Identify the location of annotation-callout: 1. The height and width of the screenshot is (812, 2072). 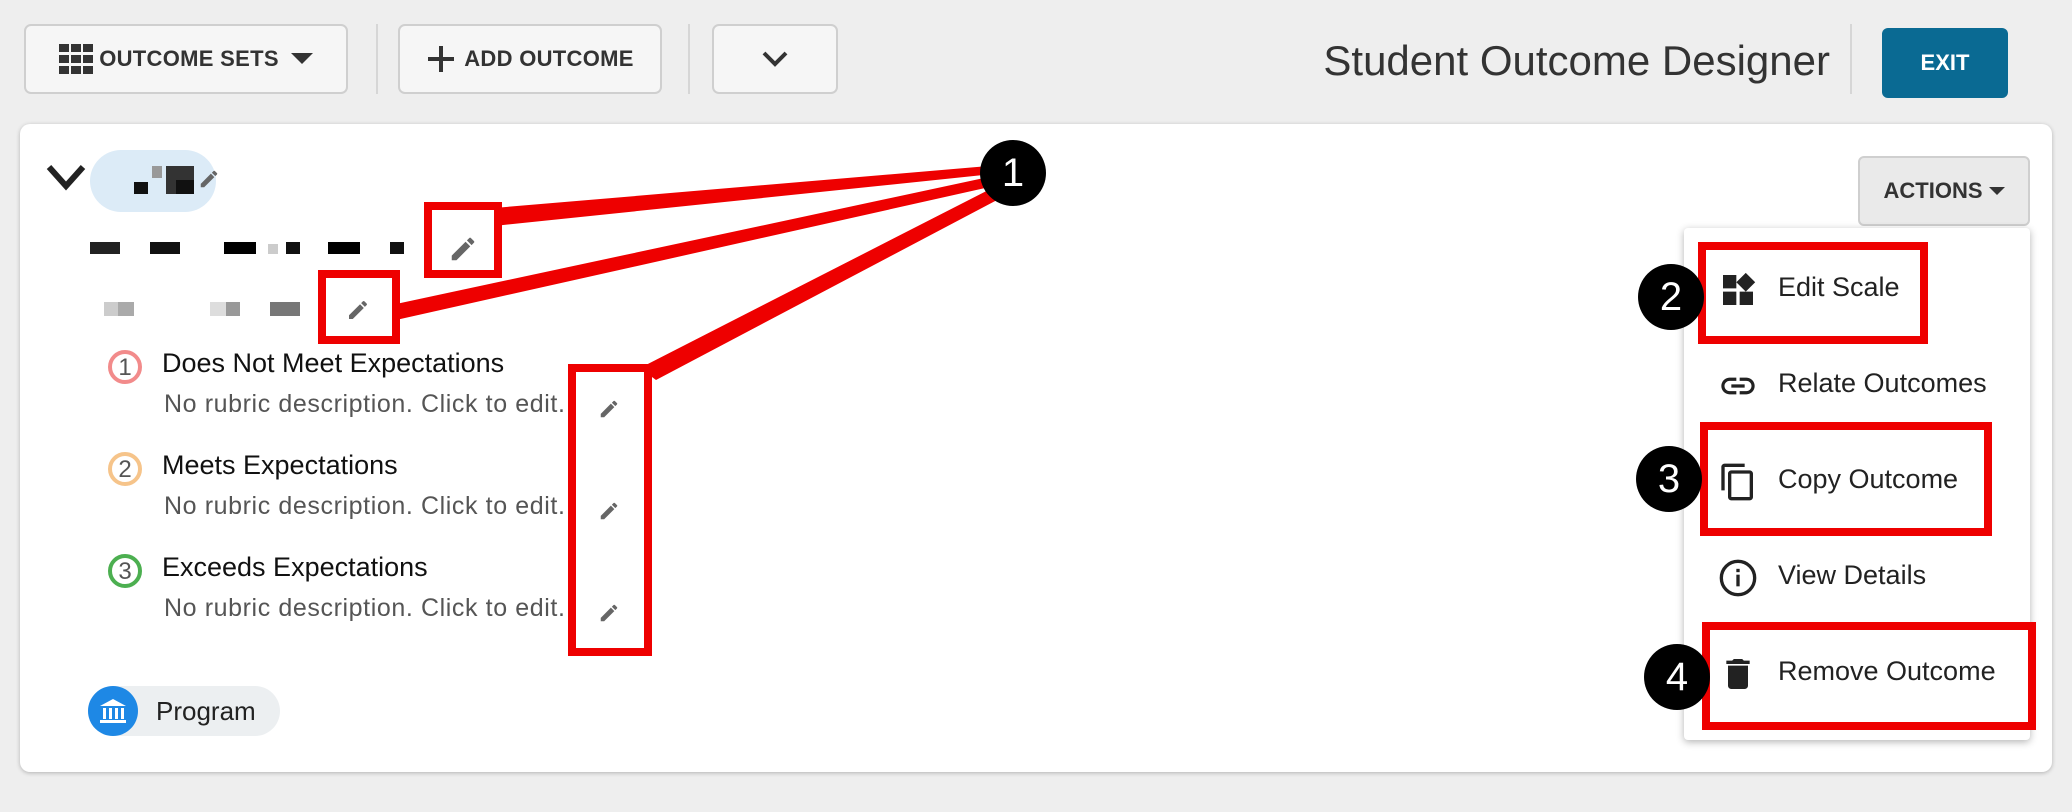
(1013, 173).